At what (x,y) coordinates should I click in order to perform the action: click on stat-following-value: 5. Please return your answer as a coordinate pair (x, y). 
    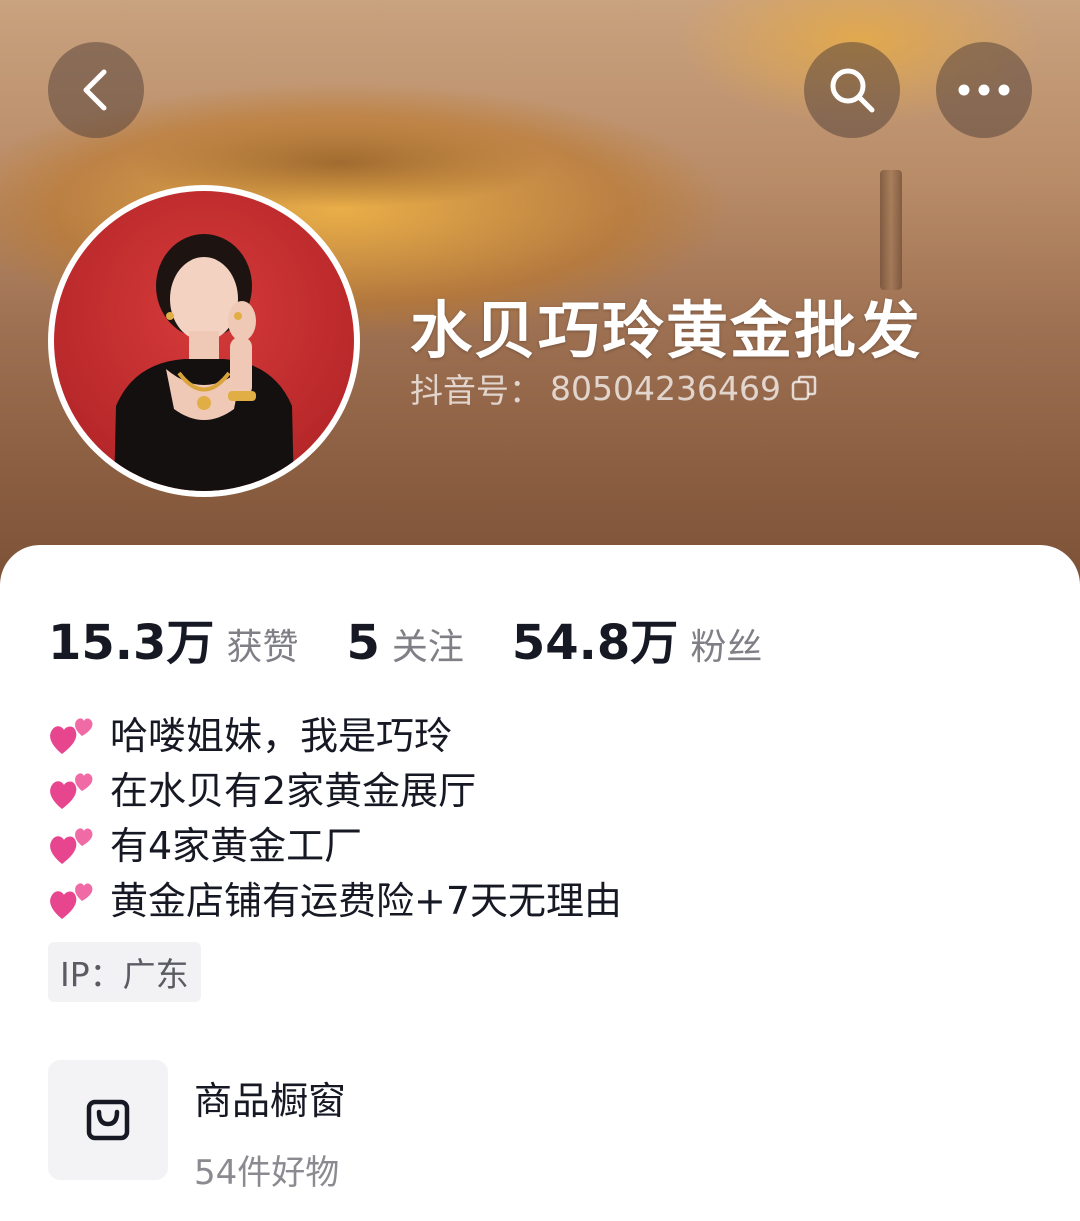
    Looking at the image, I should click on (363, 643).